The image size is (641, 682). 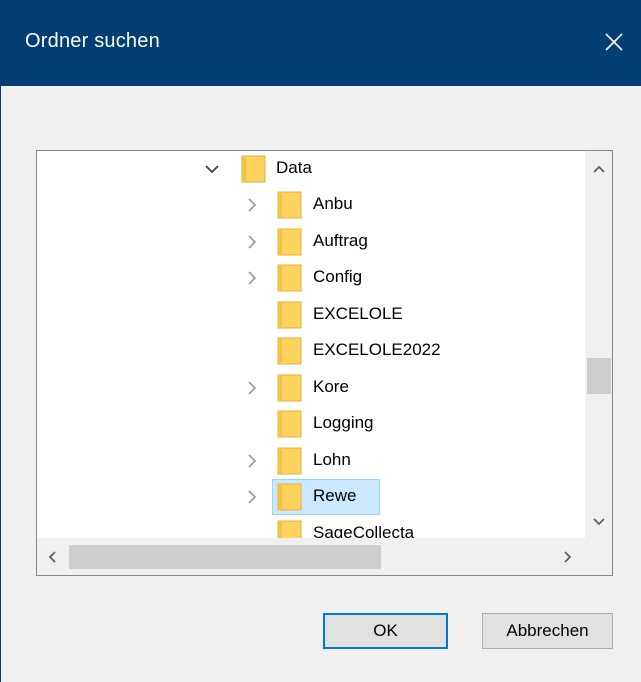 I want to click on chevron-up-icon, so click(x=599, y=169).